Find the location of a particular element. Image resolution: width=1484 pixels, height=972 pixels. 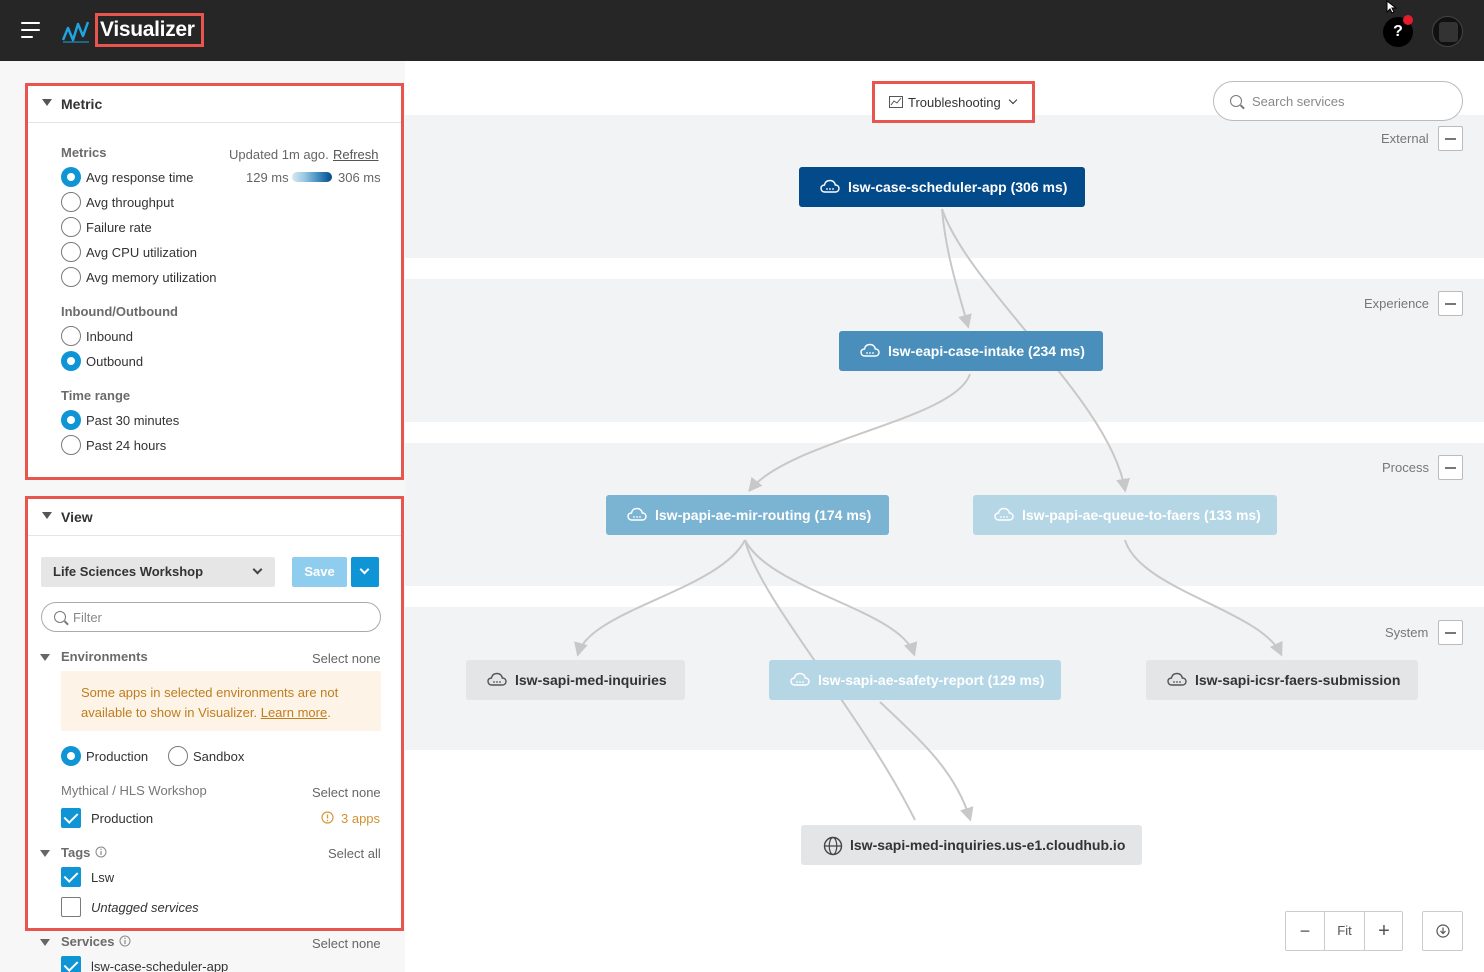

service-node: lsw-sapi-icsr-faers-submission is located at coordinates (1282, 680).